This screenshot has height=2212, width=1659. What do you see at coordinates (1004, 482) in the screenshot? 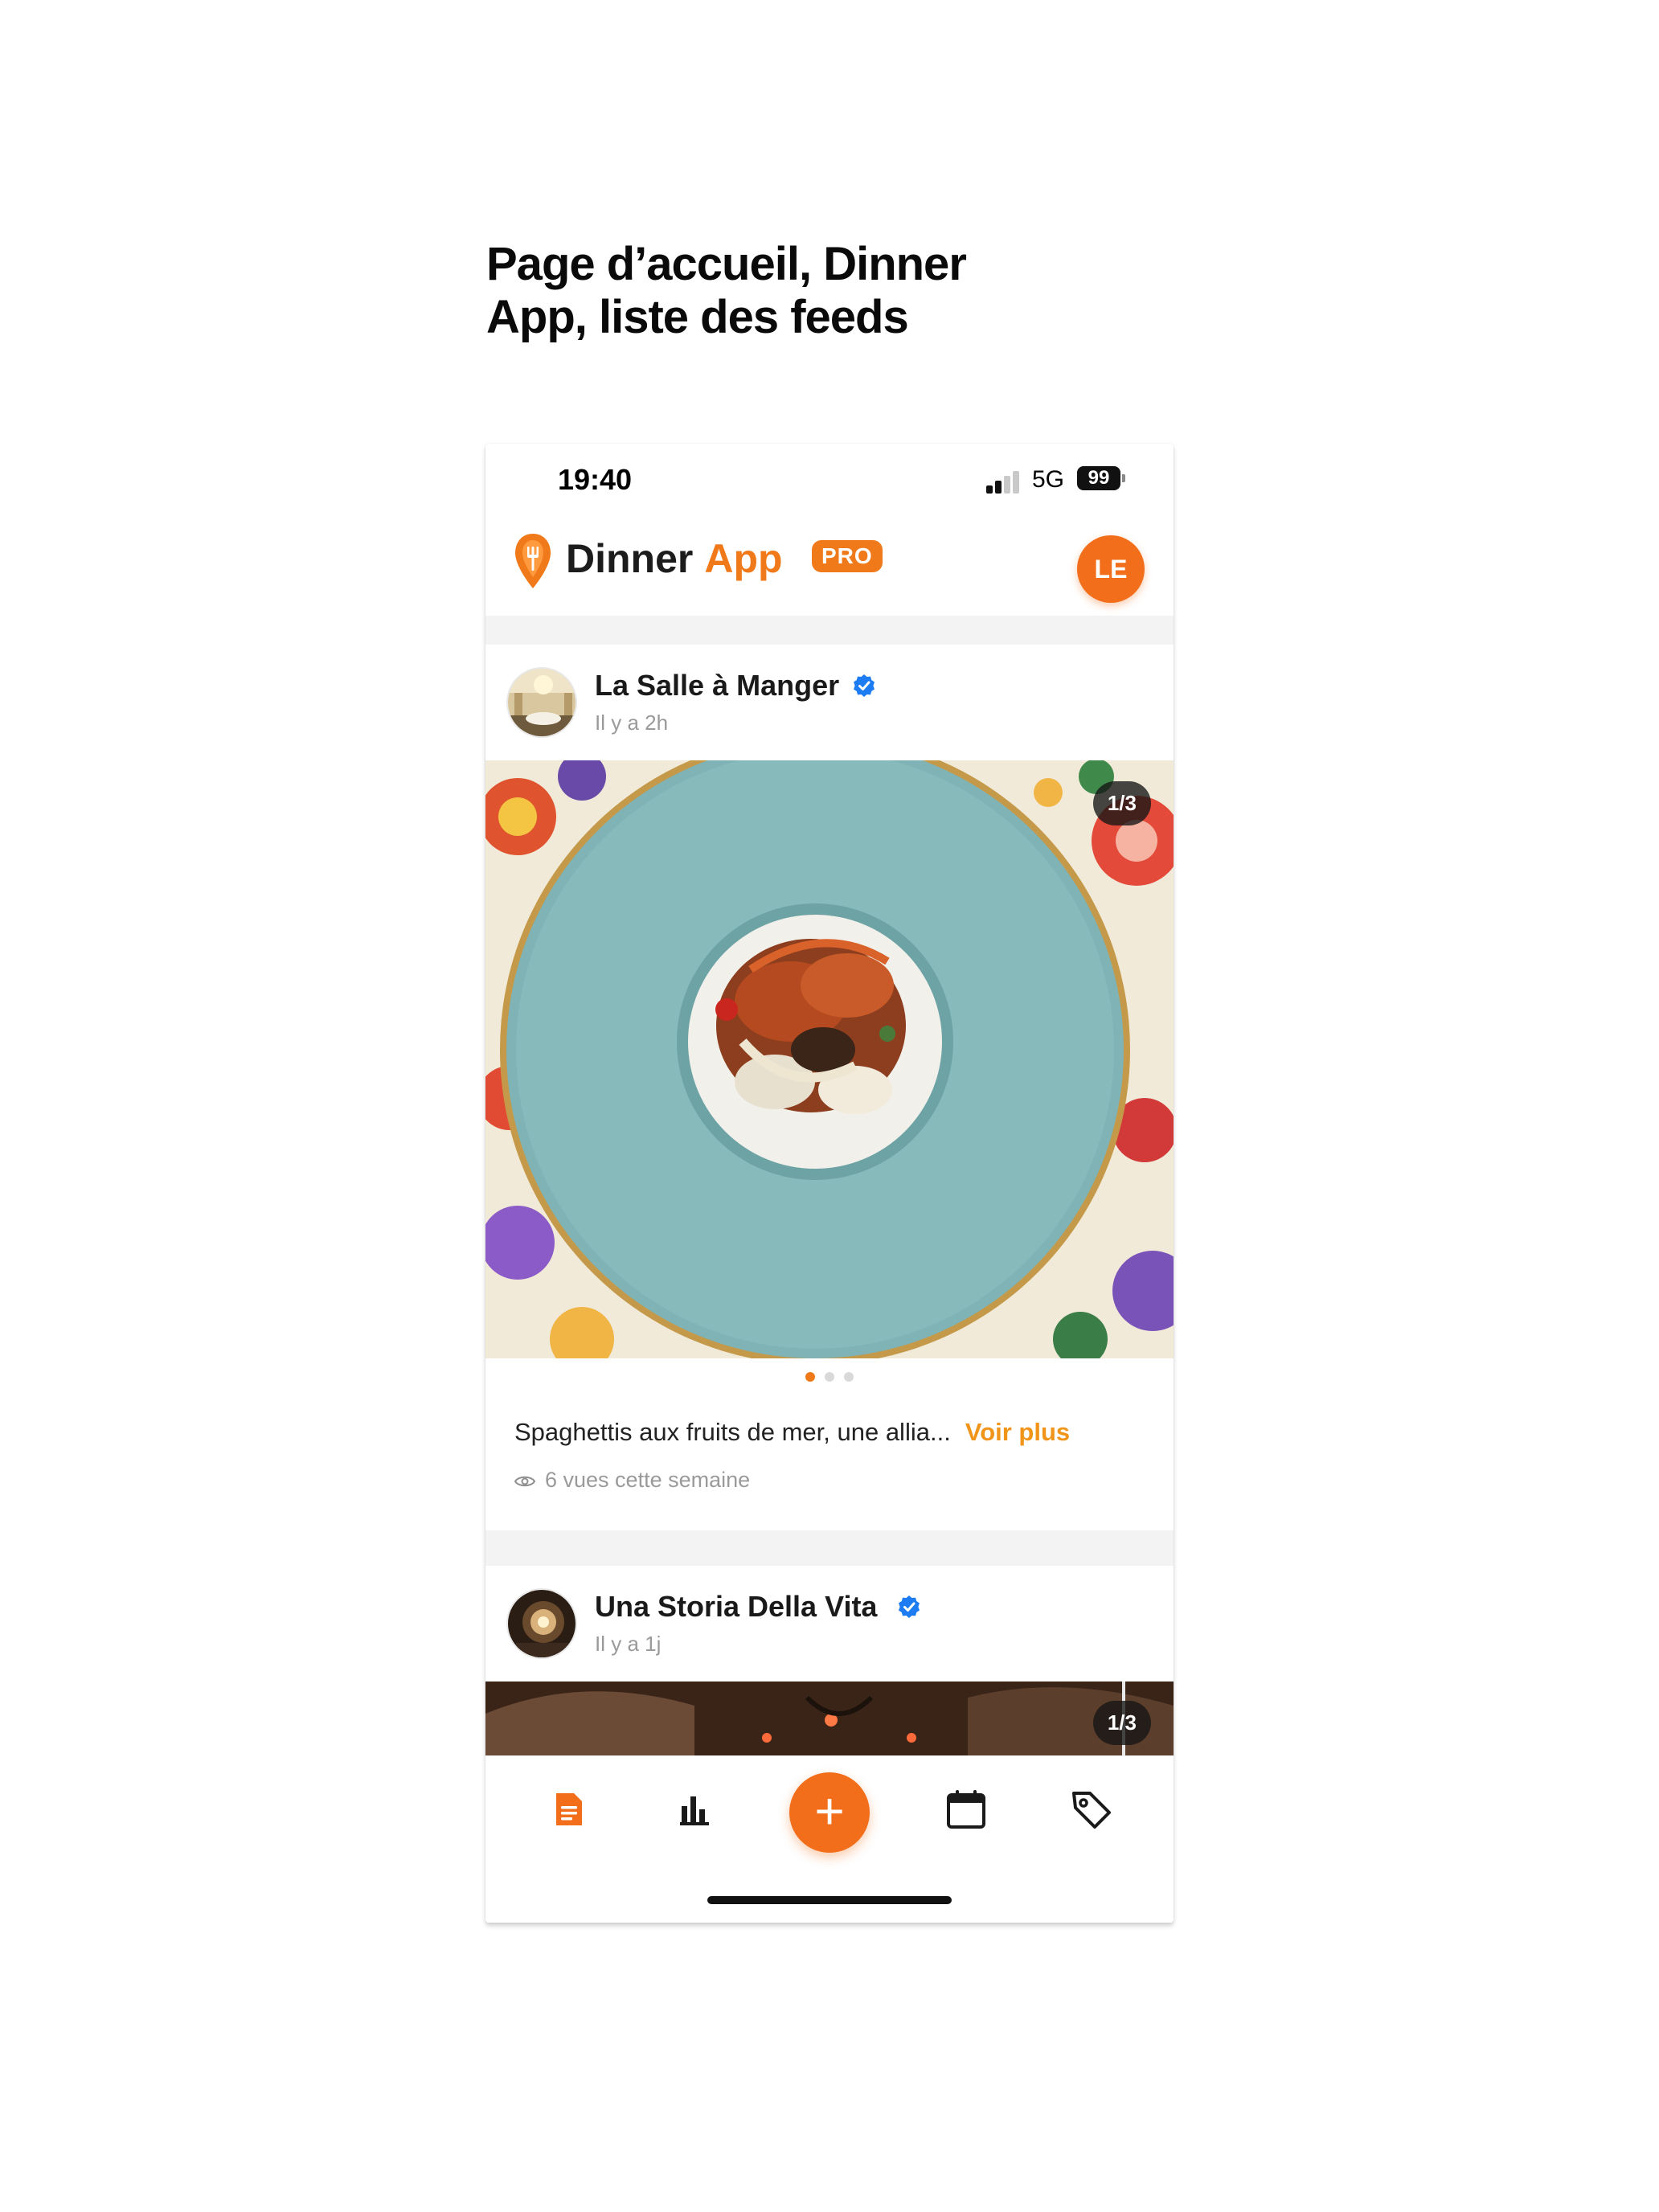
I see `signal-icon` at bounding box center [1004, 482].